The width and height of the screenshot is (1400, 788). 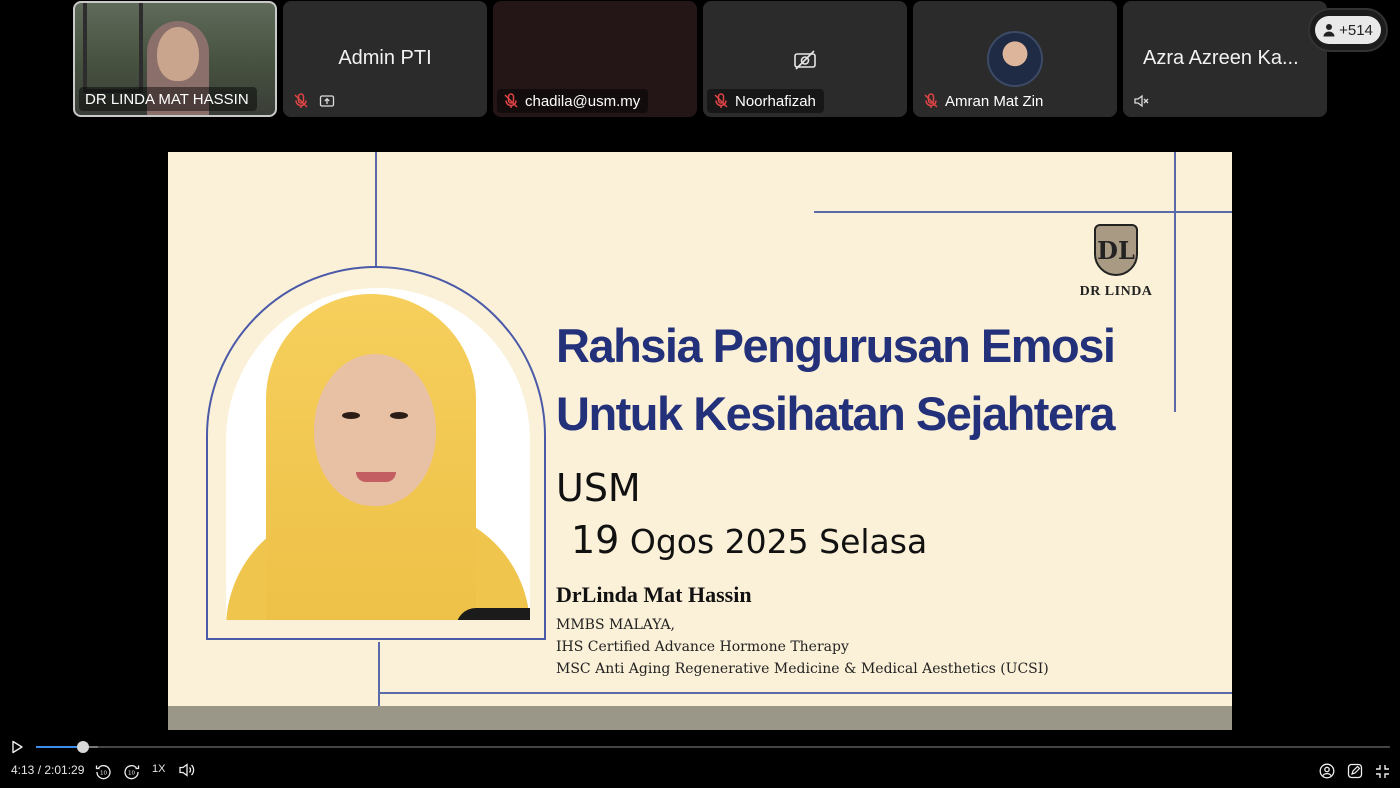 I want to click on account-button, so click(x=1327, y=771).